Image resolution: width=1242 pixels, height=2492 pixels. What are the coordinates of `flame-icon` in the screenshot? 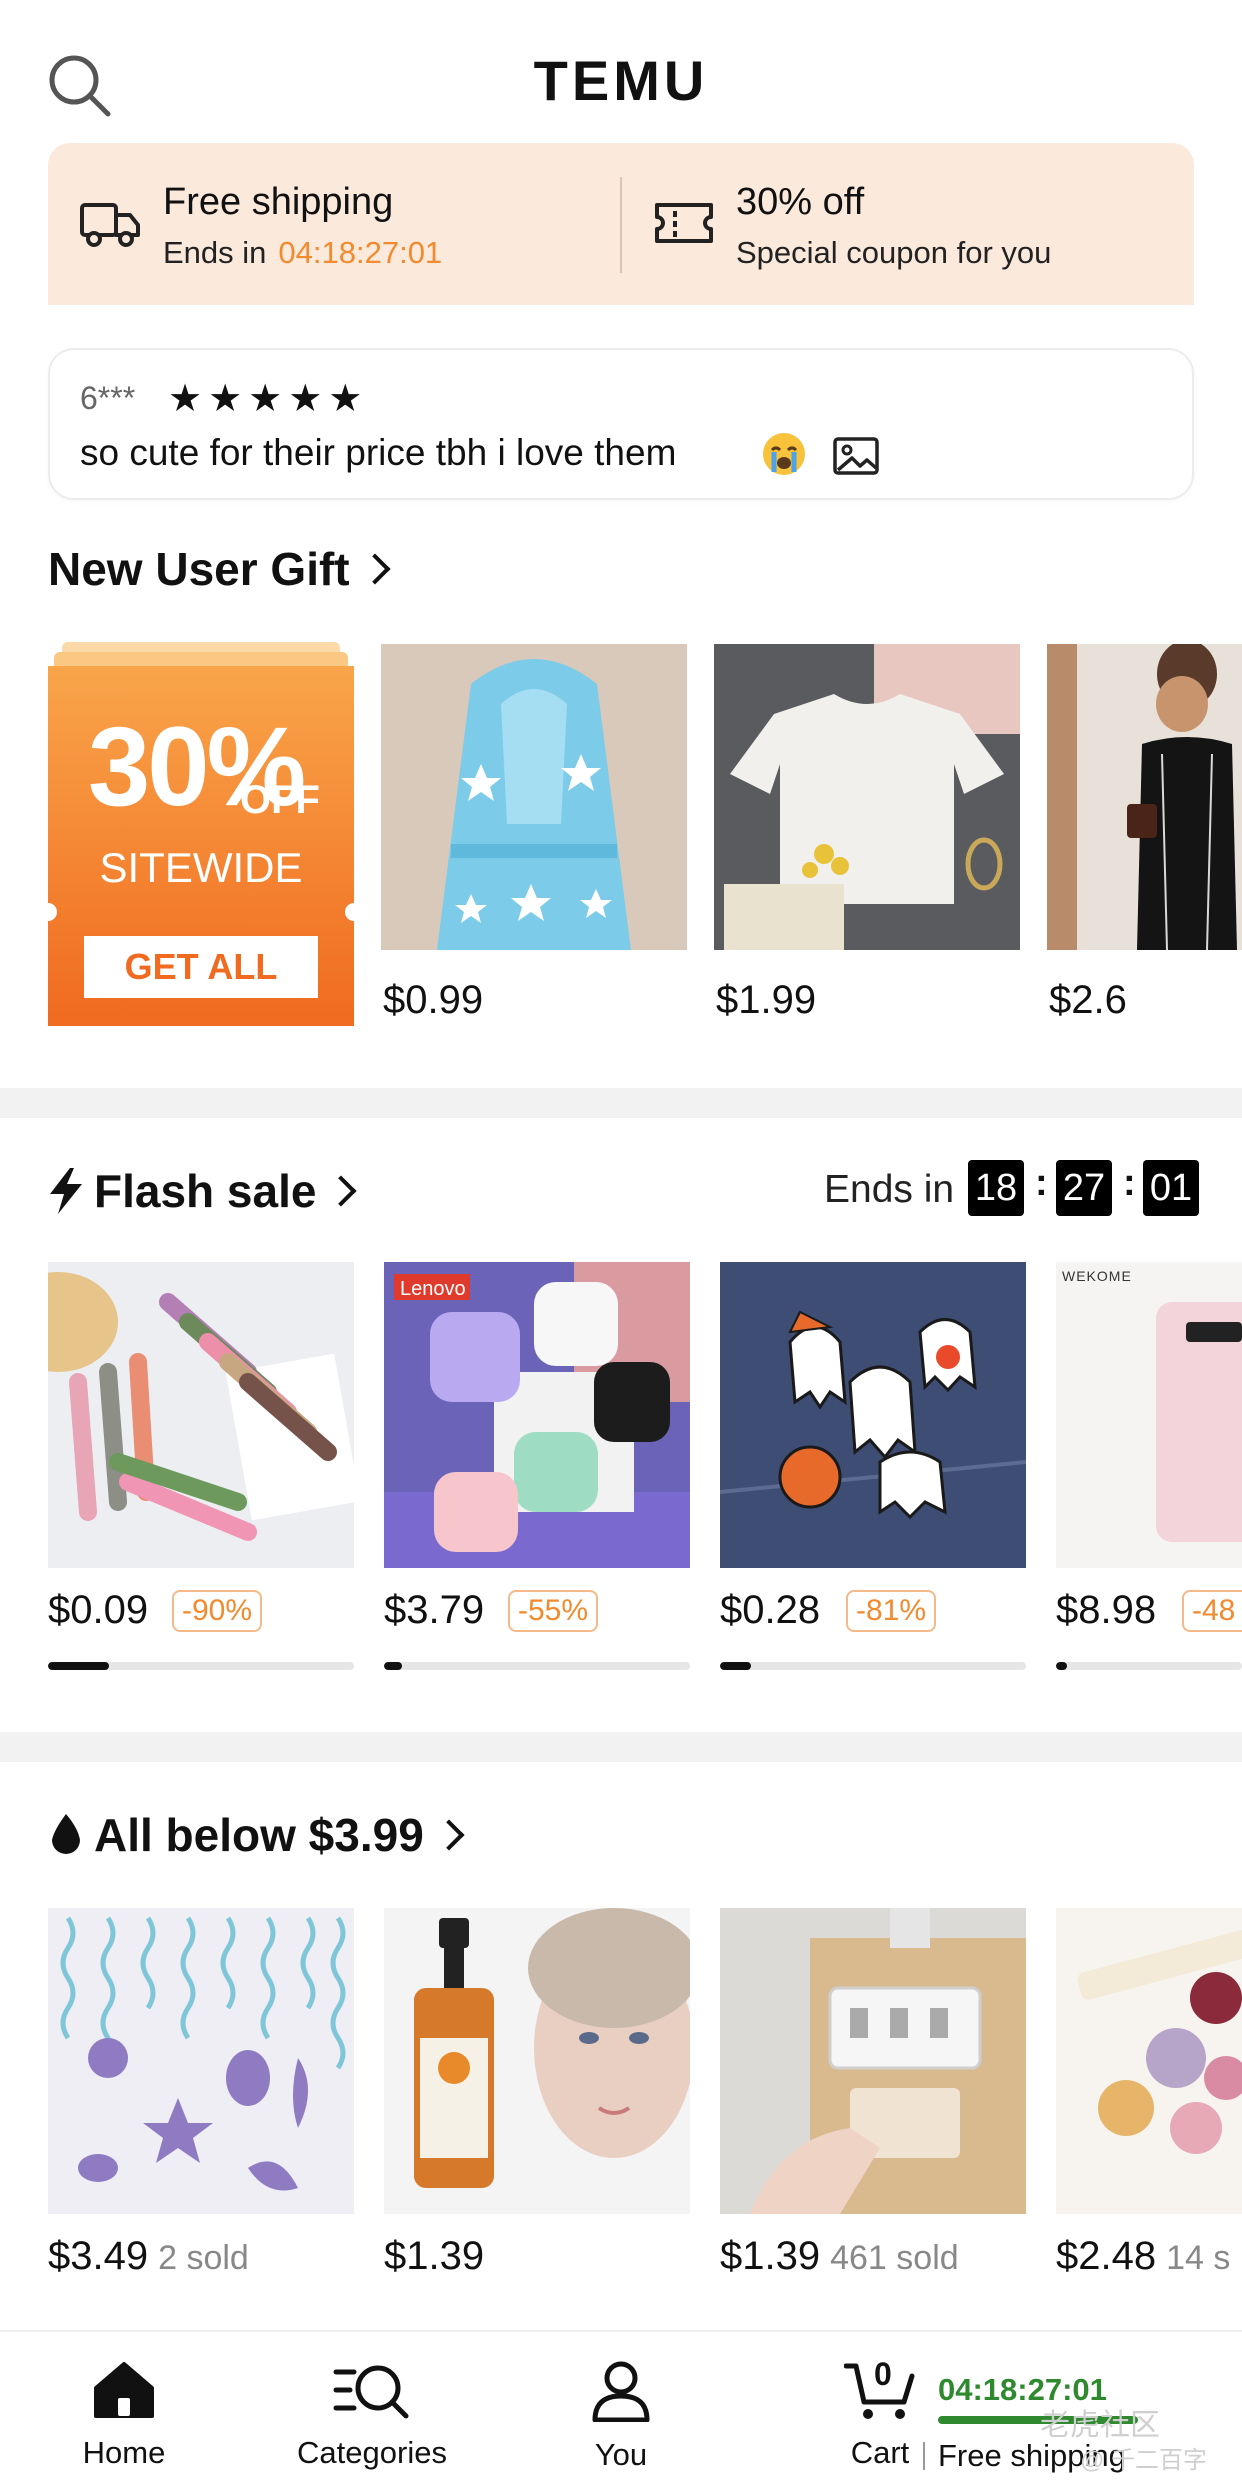 It's located at (66, 1834).